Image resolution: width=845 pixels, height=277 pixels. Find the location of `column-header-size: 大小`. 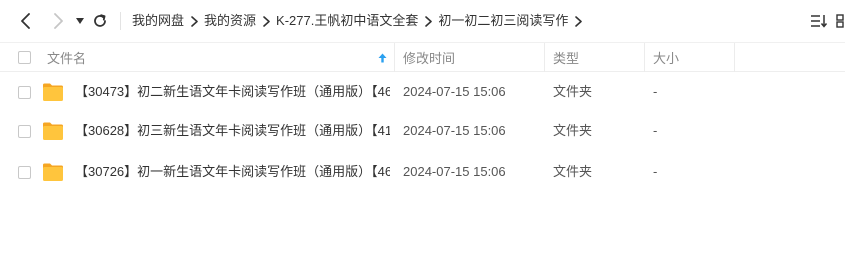

column-header-size: 大小 is located at coordinates (666, 57).